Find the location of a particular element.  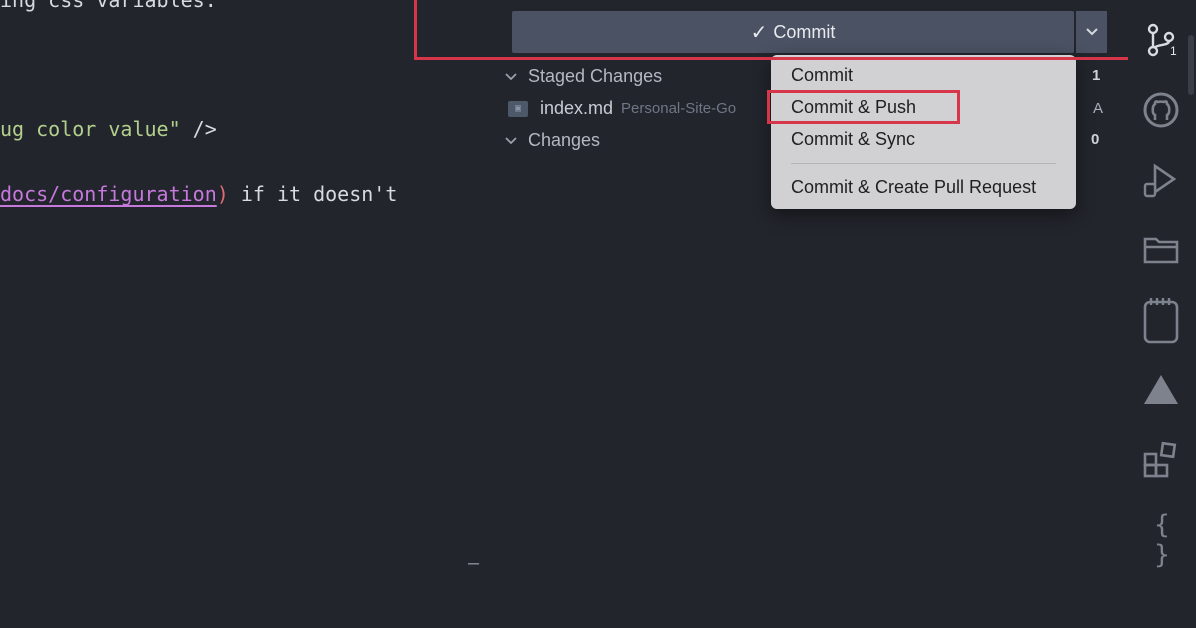

code-text: if it doesn't is located at coordinates (313, 194).